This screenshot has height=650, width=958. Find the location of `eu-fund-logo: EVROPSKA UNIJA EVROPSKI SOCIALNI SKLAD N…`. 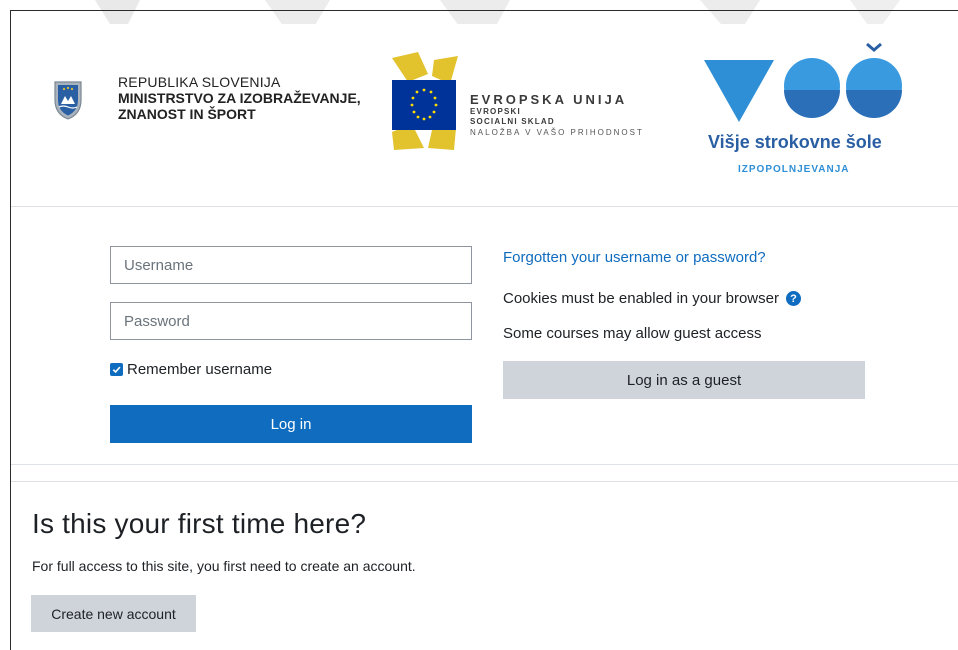

eu-fund-logo: EVROPSKA UNIJA EVROPSKI SOCIALNI SKLAD N… is located at coordinates (533, 112).